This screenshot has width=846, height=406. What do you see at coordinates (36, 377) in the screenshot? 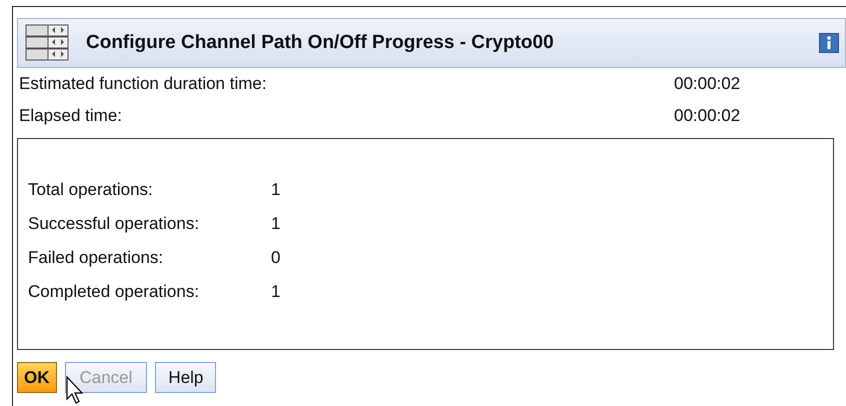
I see `dialog-button: OK` at bounding box center [36, 377].